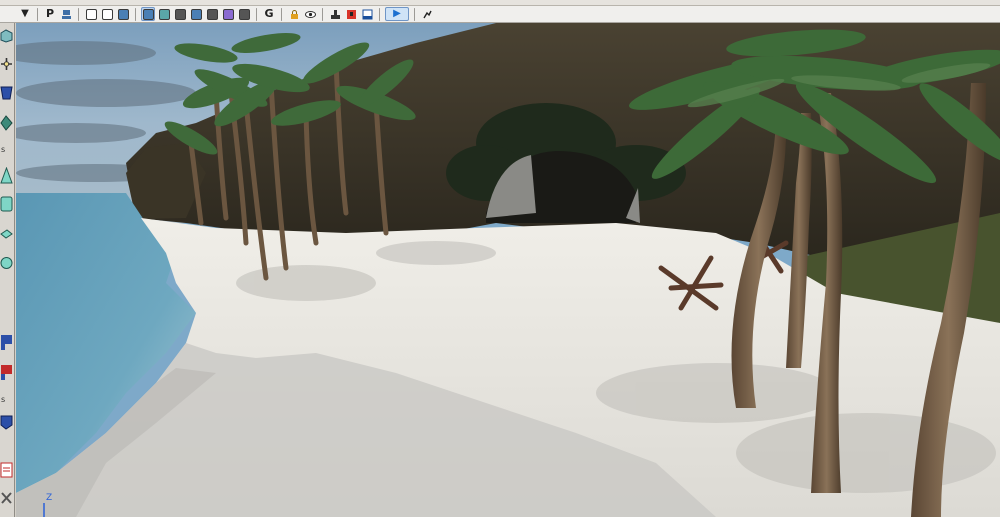  I want to click on frame-icon, so click(367, 14).